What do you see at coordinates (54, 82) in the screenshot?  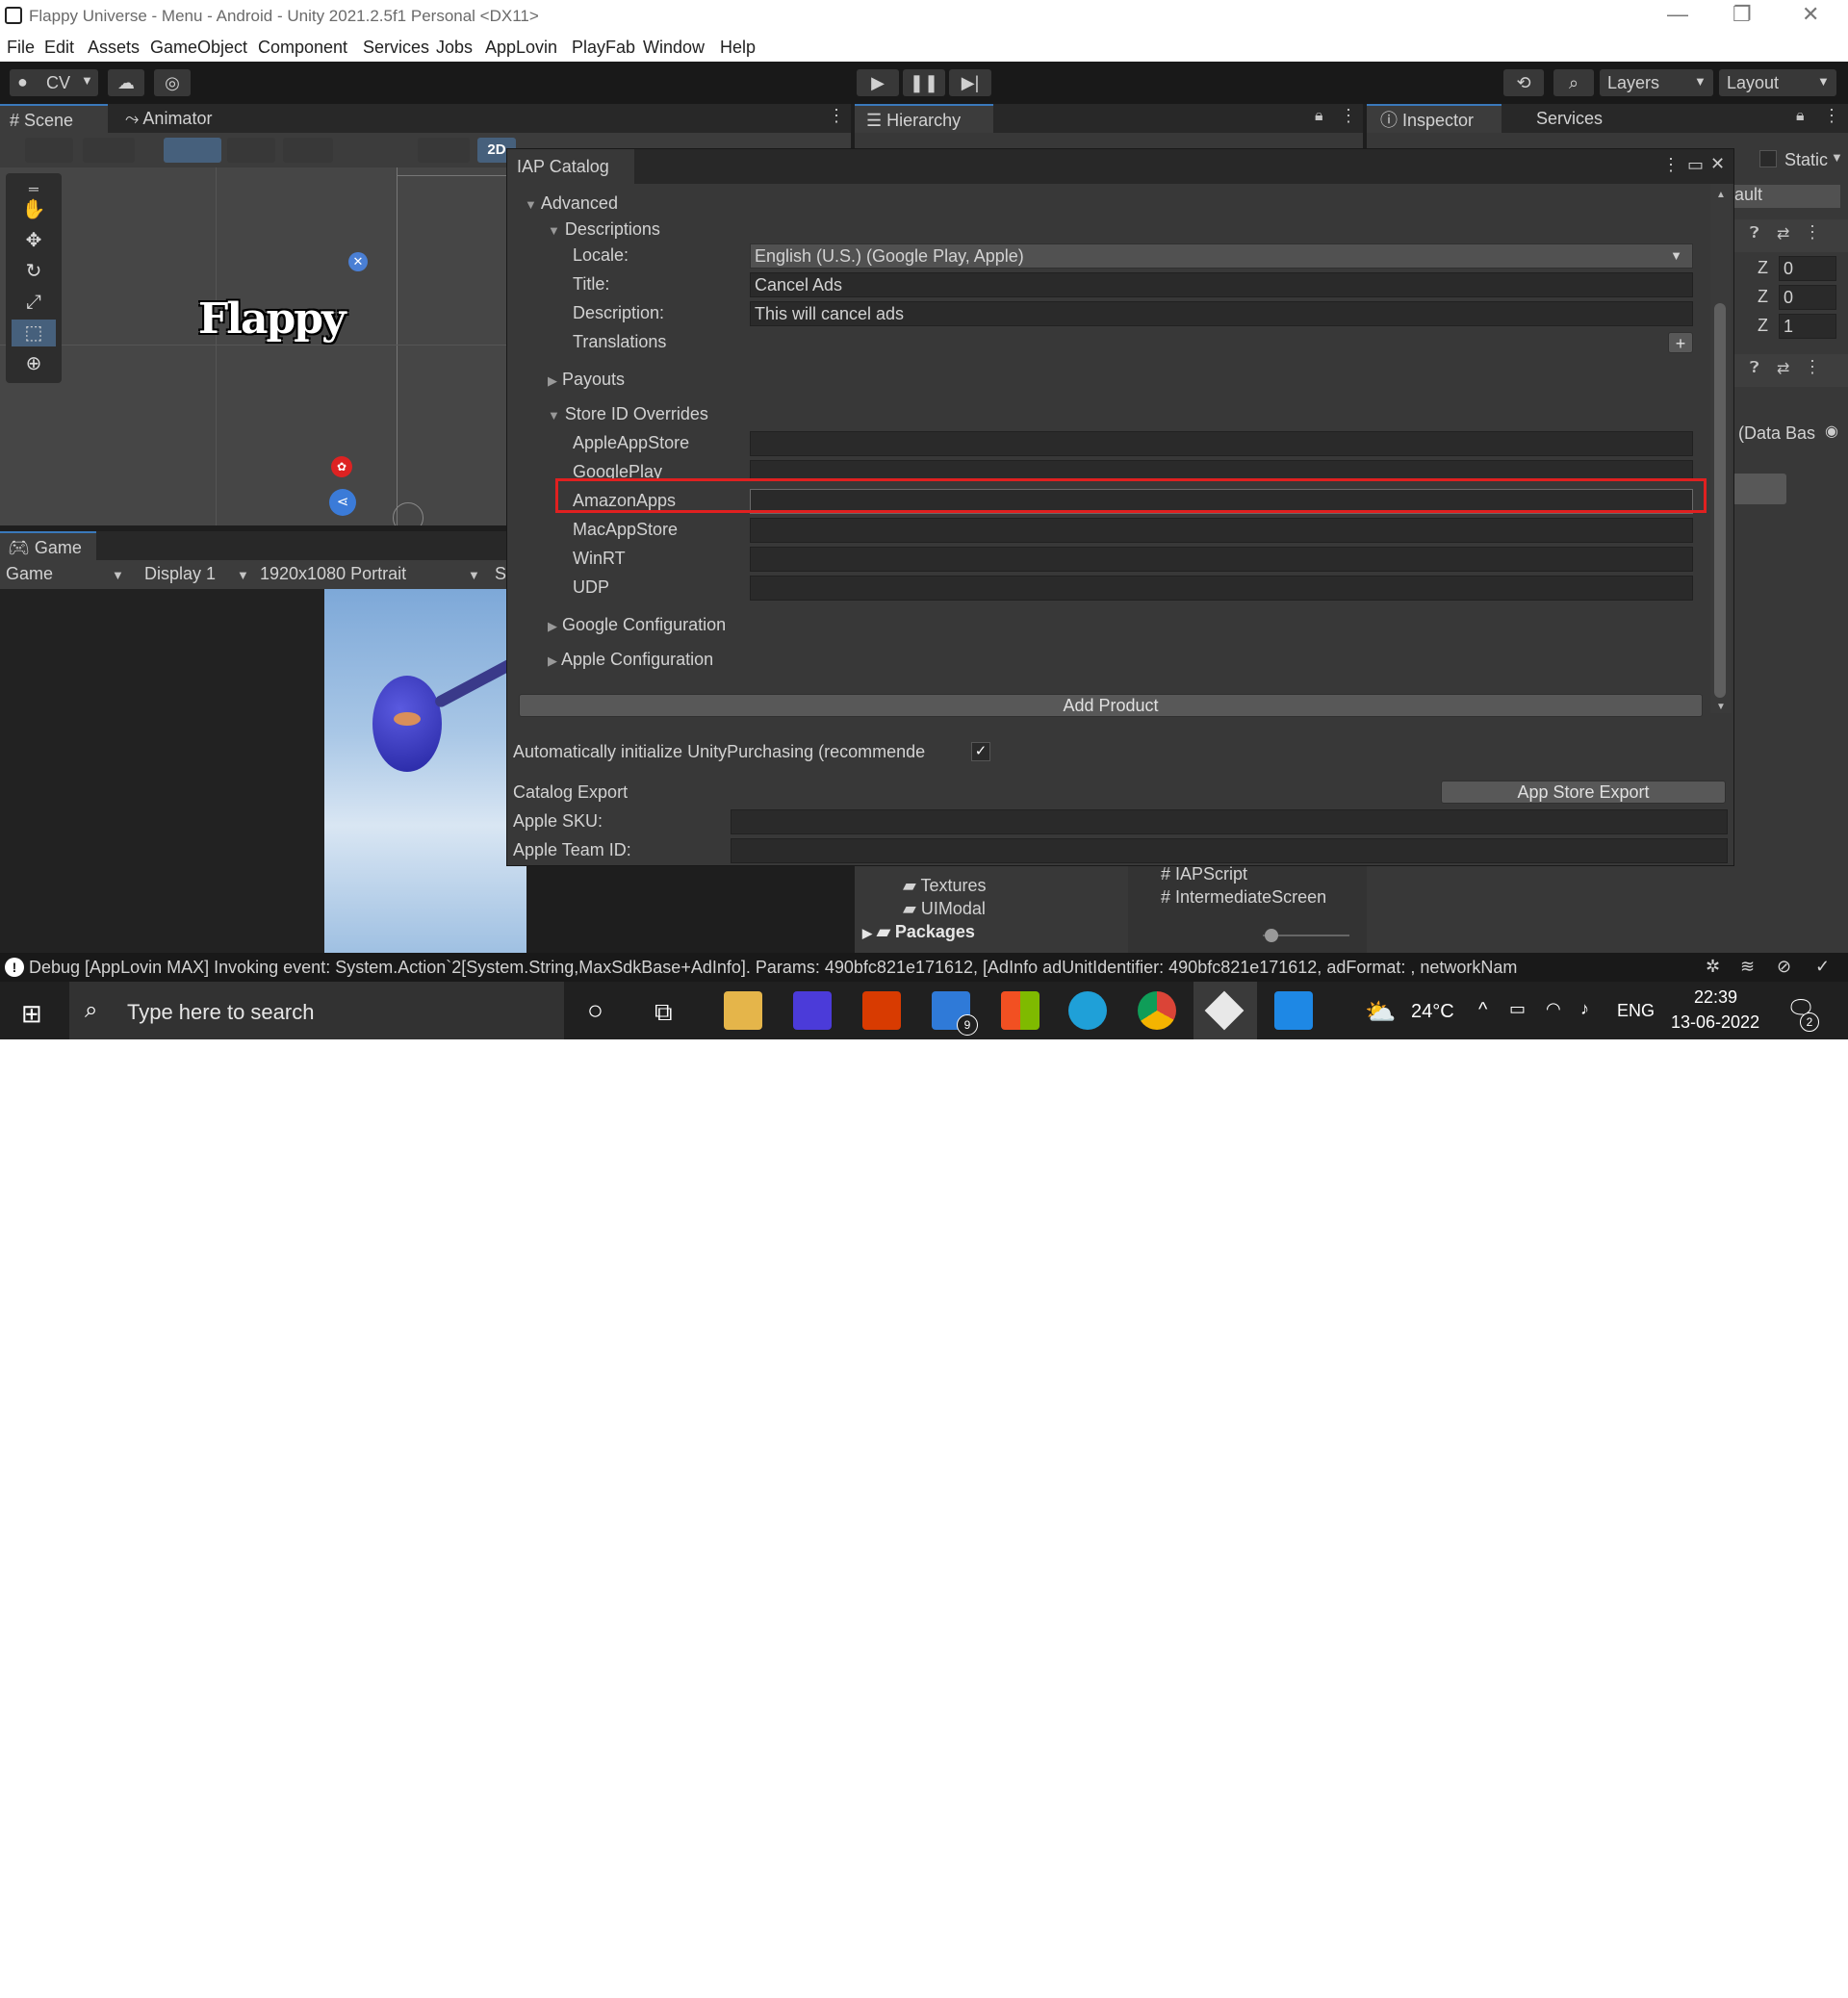 I see `account-dropdown: ● CV ▼` at bounding box center [54, 82].